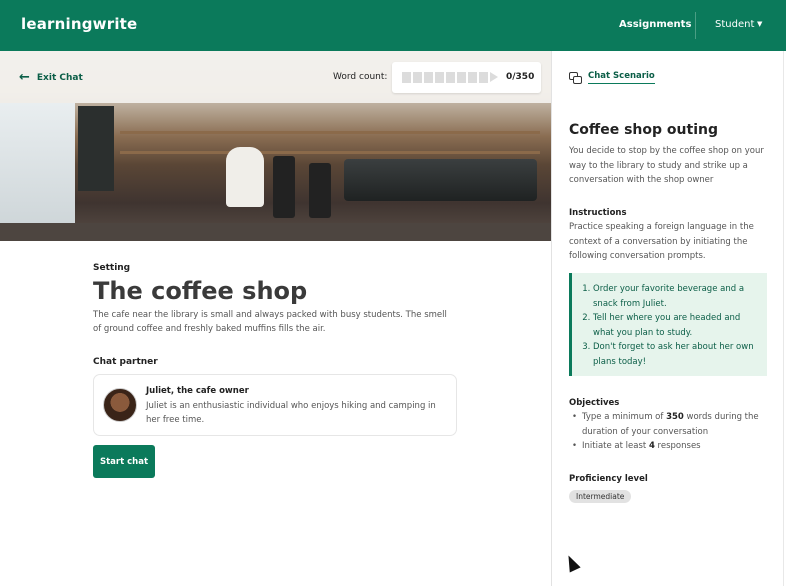 The height and width of the screenshot is (586, 786). What do you see at coordinates (494, 77) in the screenshot?
I see `progress-arrow-icon` at bounding box center [494, 77].